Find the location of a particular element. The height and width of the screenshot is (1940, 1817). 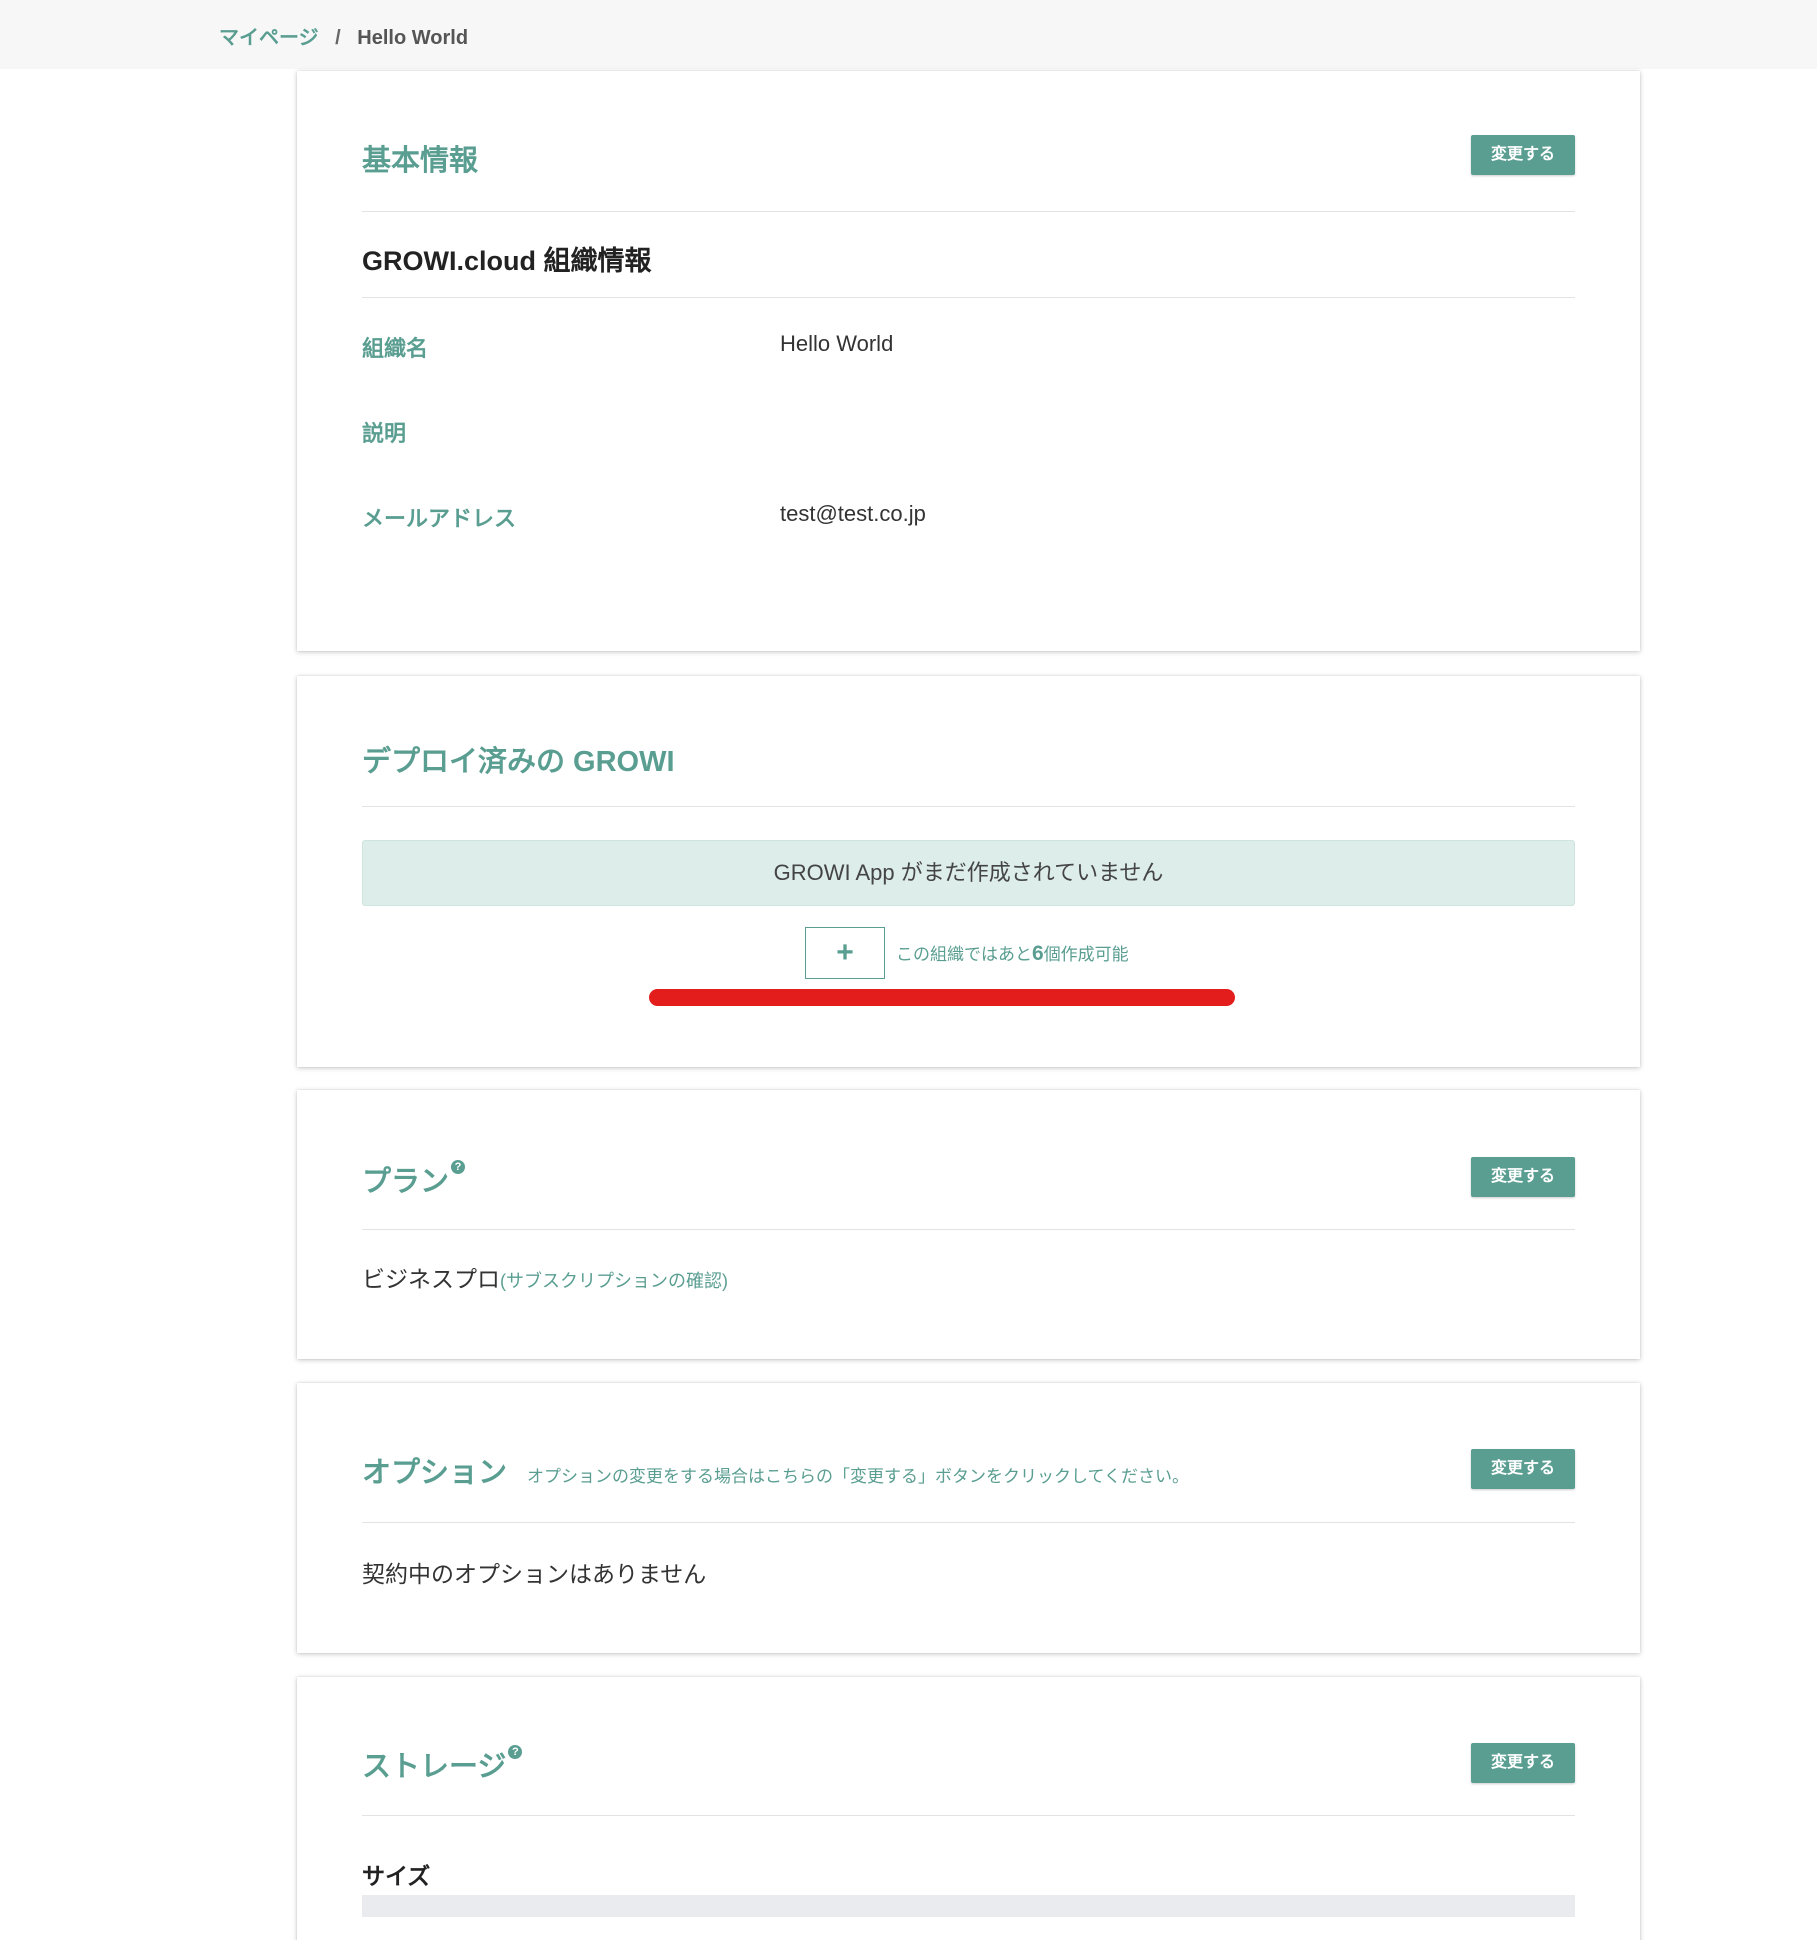

info-row-description: 説明 is located at coordinates (968, 431).